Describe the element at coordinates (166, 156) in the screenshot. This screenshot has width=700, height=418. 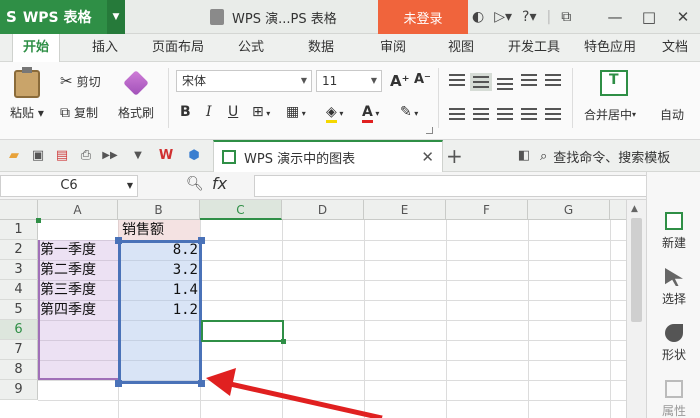
I see `wps-w-icon: W` at that location.